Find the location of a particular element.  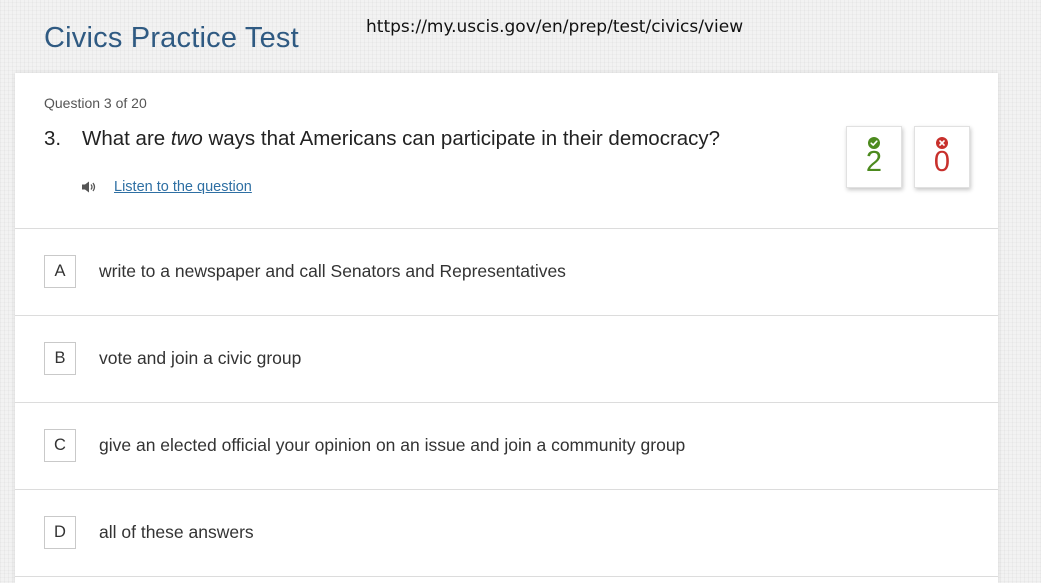

answer-option-b: B vote and join a civic group is located at coordinates (506, 359).